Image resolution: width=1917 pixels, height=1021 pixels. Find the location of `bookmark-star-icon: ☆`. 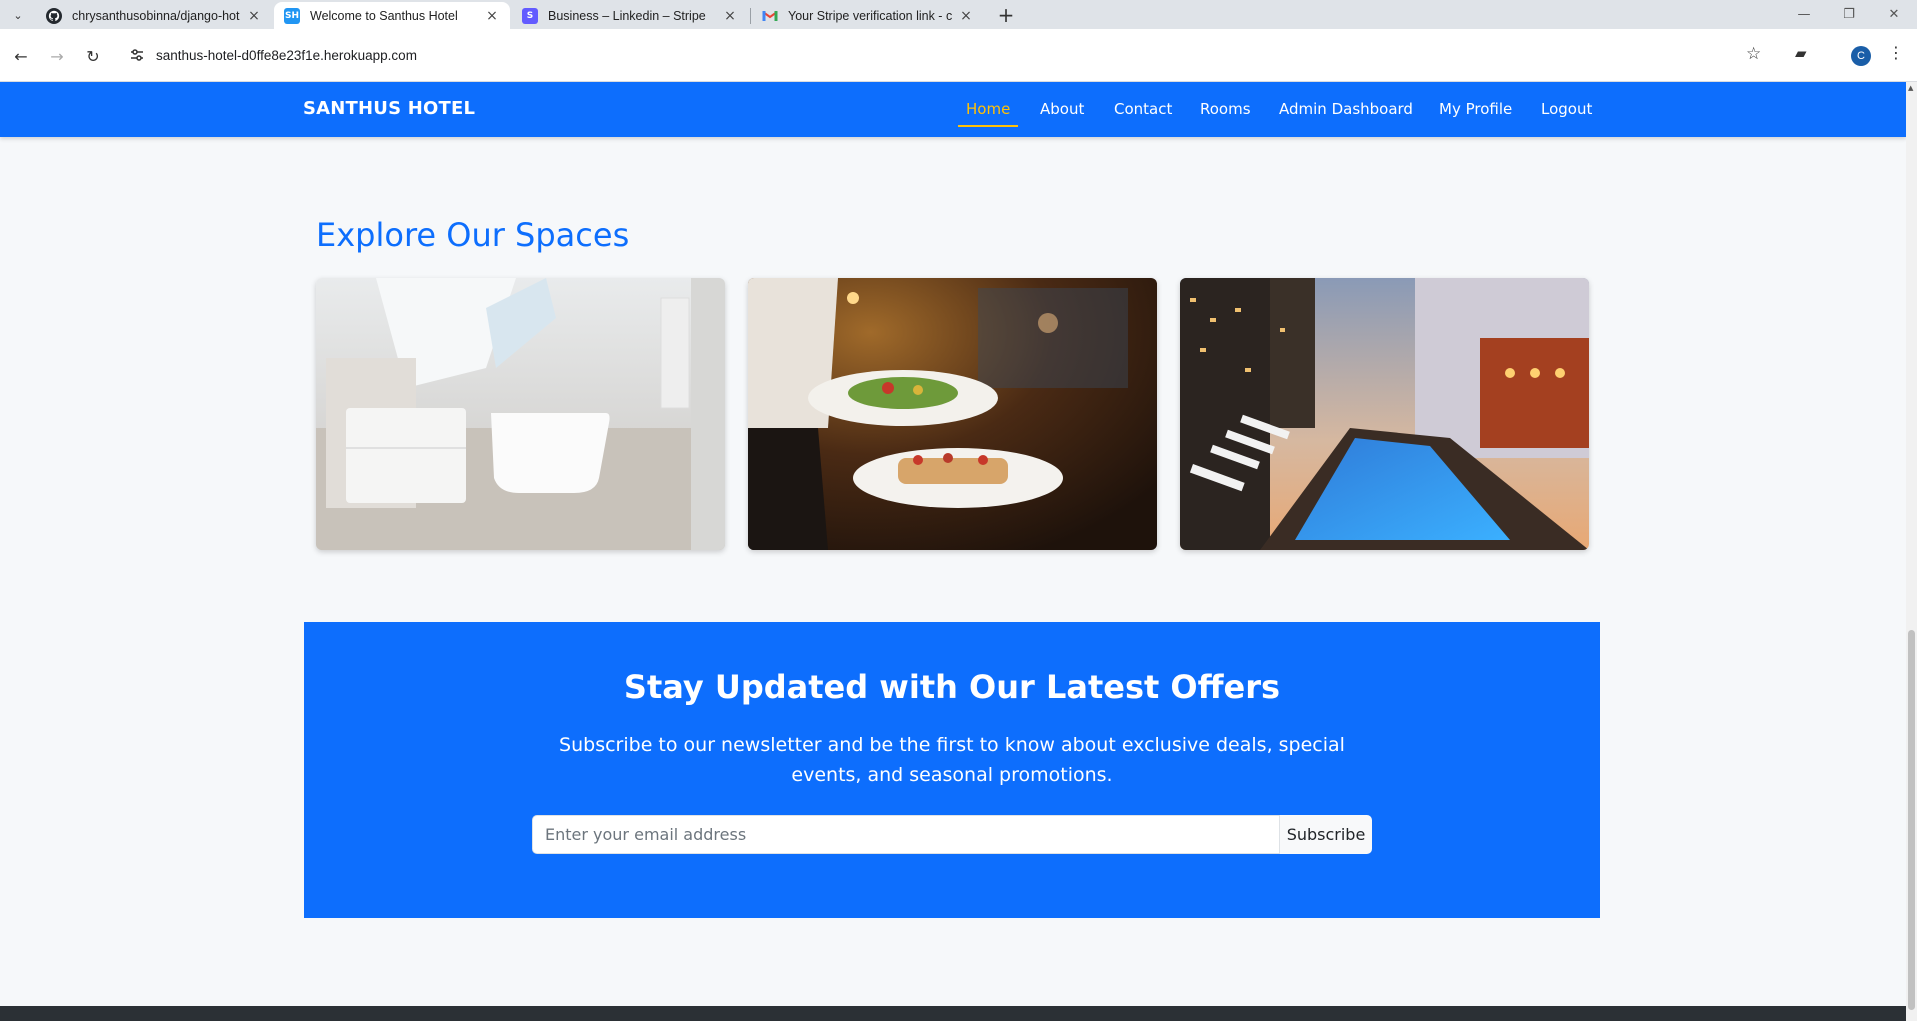

bookmark-star-icon: ☆ is located at coordinates (1753, 54).